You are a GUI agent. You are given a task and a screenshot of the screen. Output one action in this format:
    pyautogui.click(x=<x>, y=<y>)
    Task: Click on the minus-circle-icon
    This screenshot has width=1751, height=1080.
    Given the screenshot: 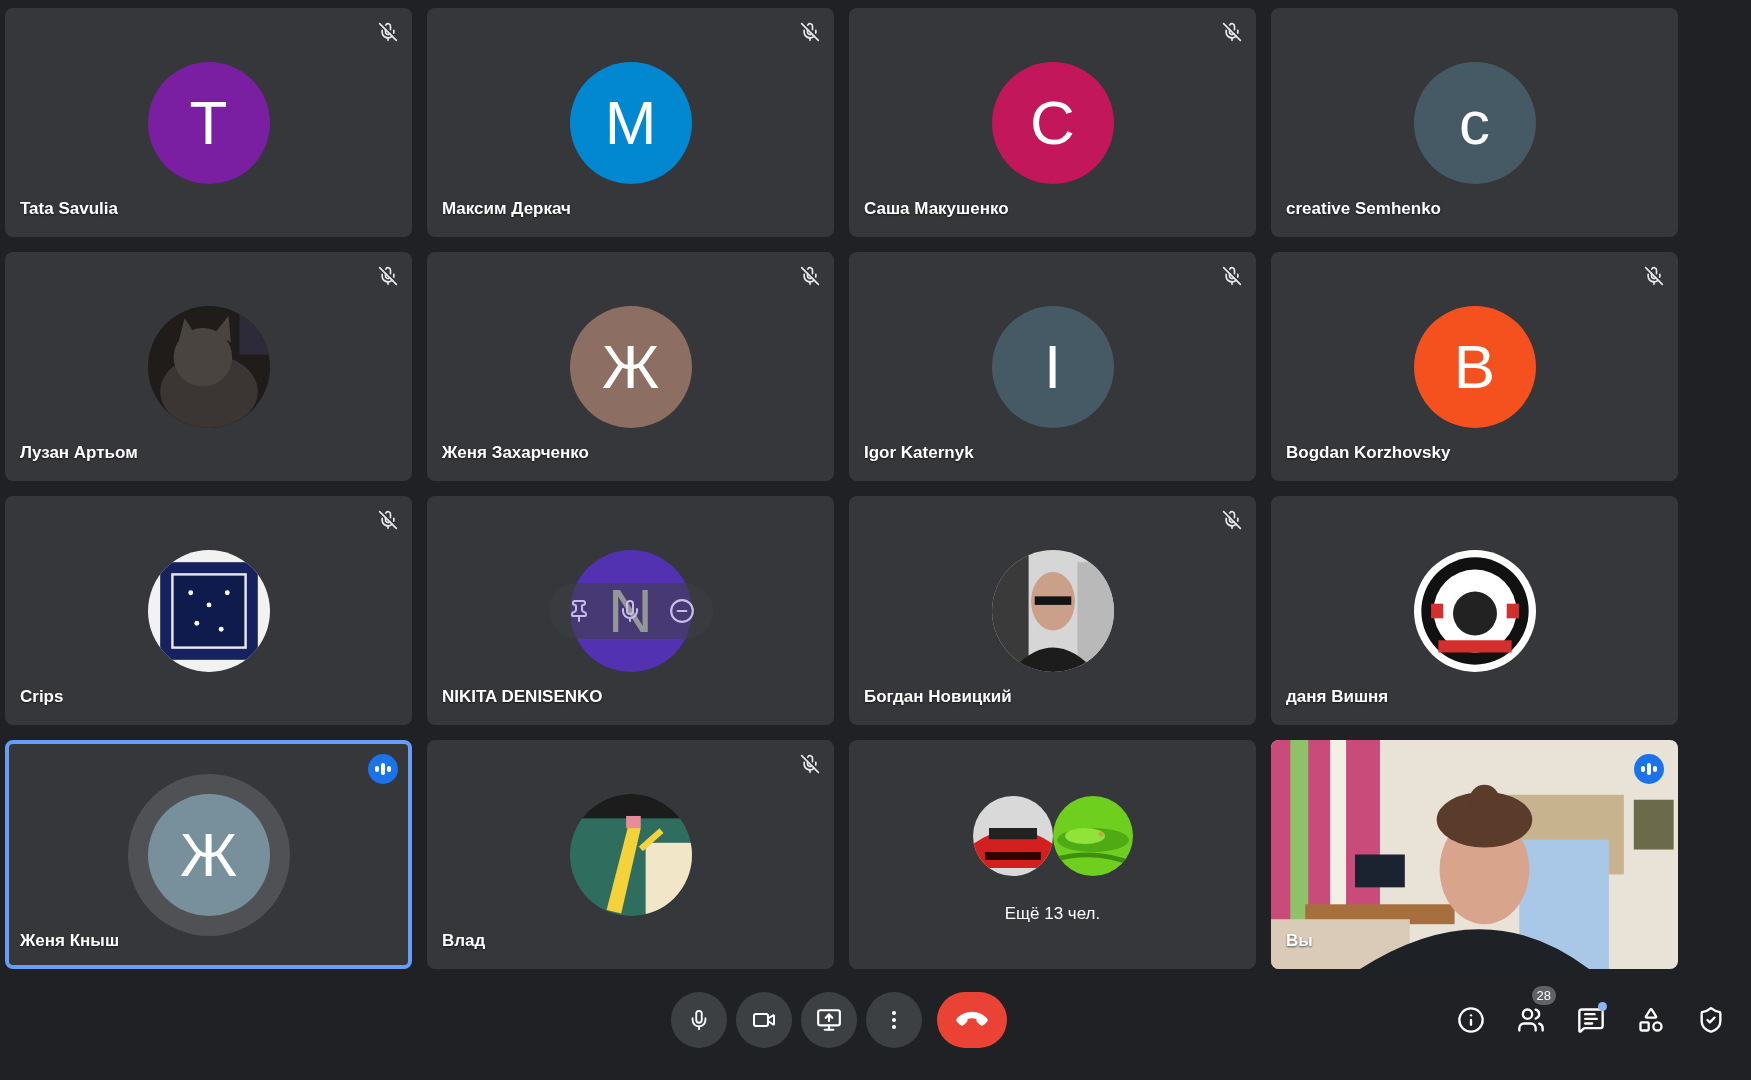 What is the action you would take?
    pyautogui.click(x=681, y=610)
    